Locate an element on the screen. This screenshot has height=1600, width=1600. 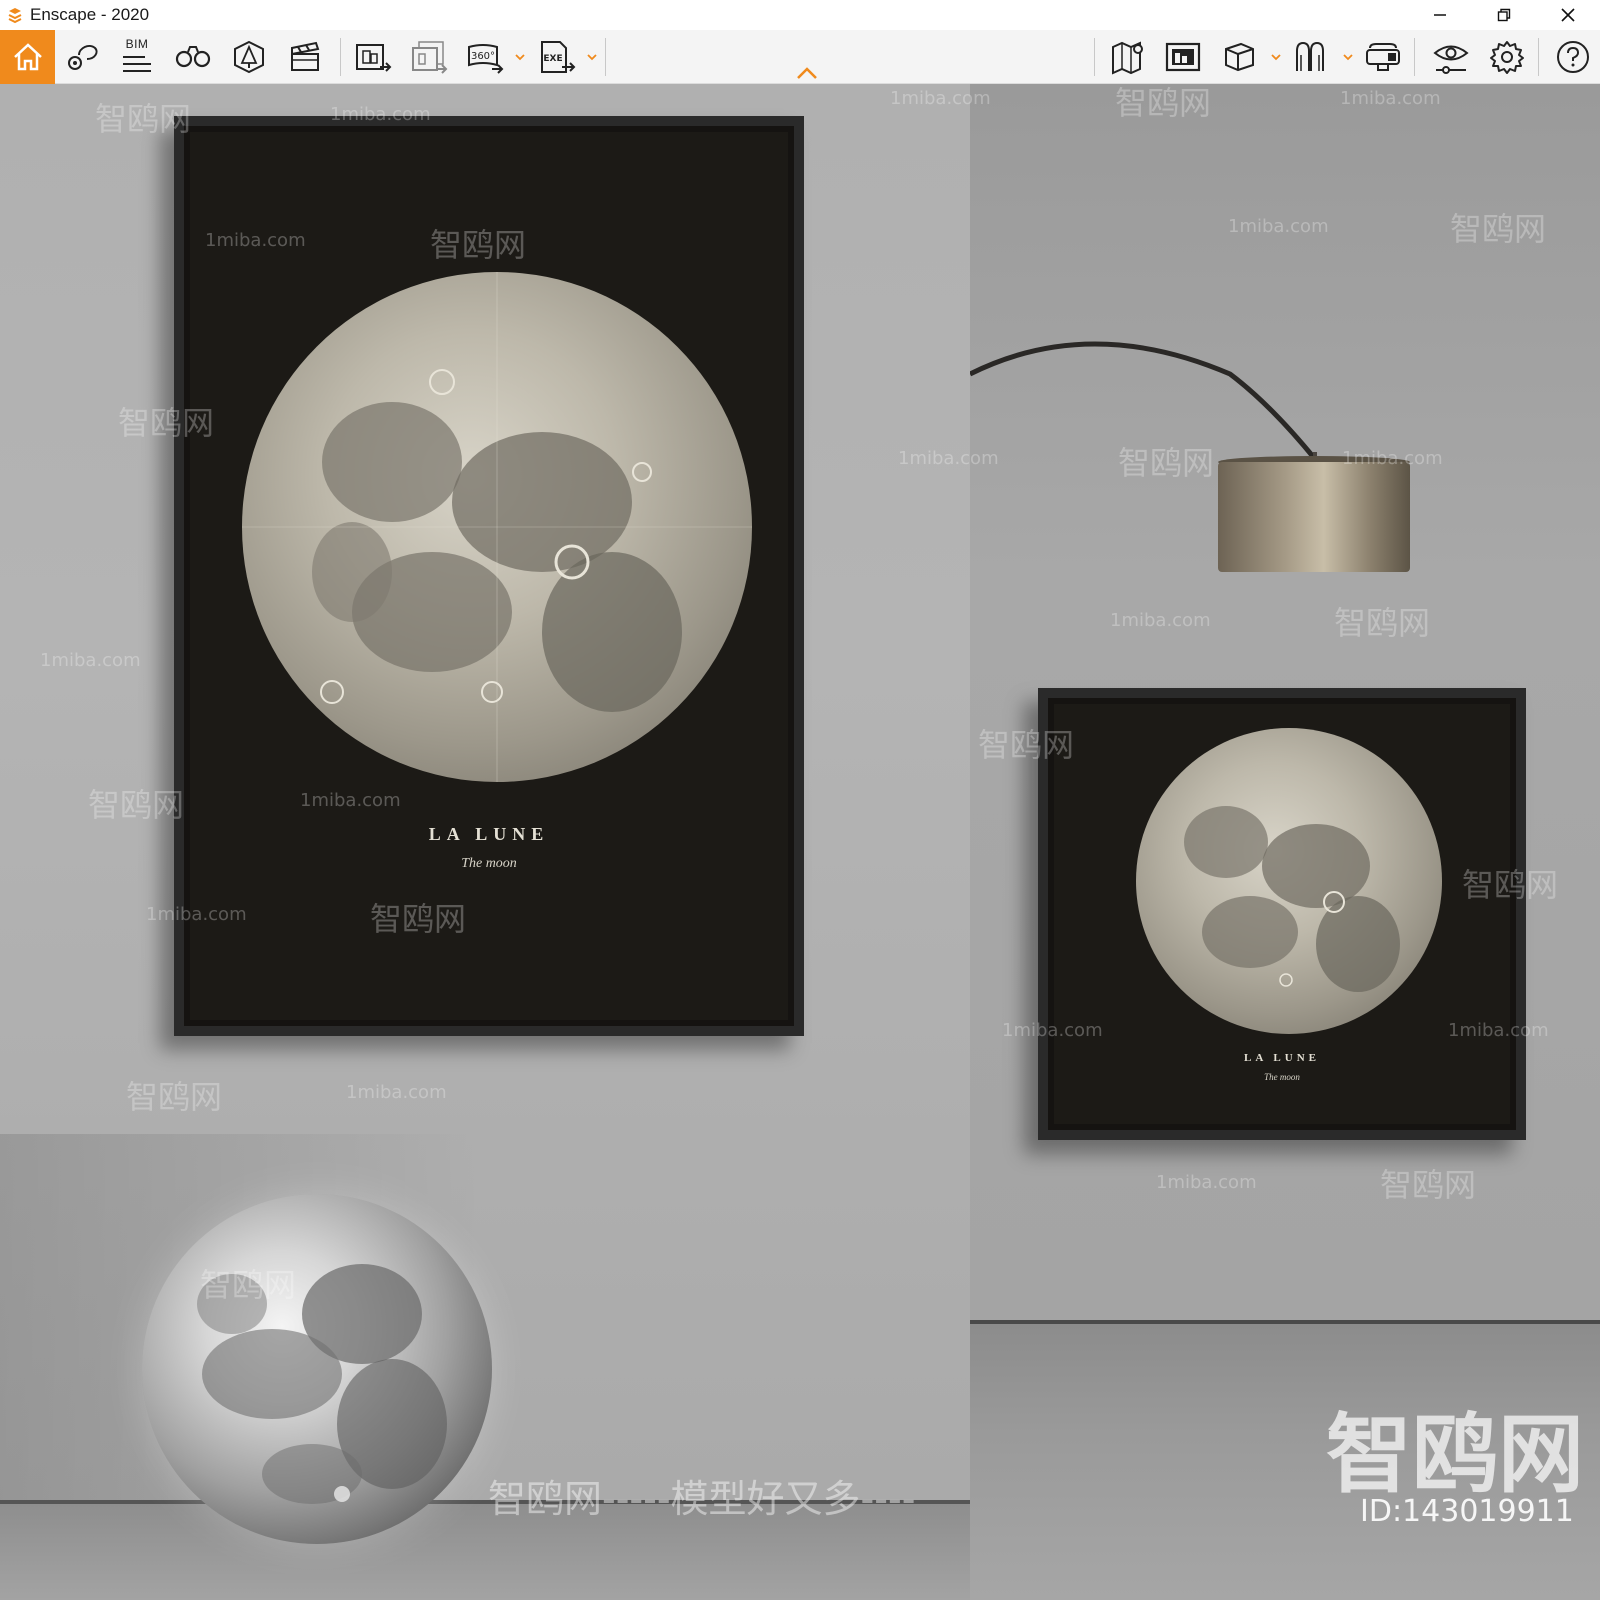
cube-view-icon is located at coordinates (1239, 57).